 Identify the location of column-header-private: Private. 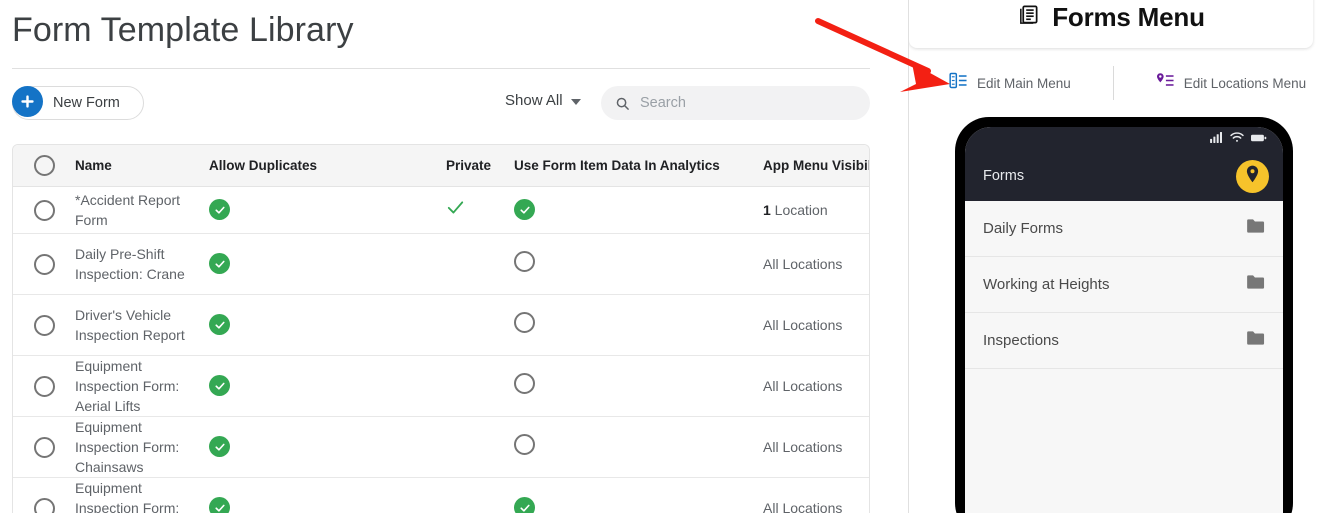
(480, 165).